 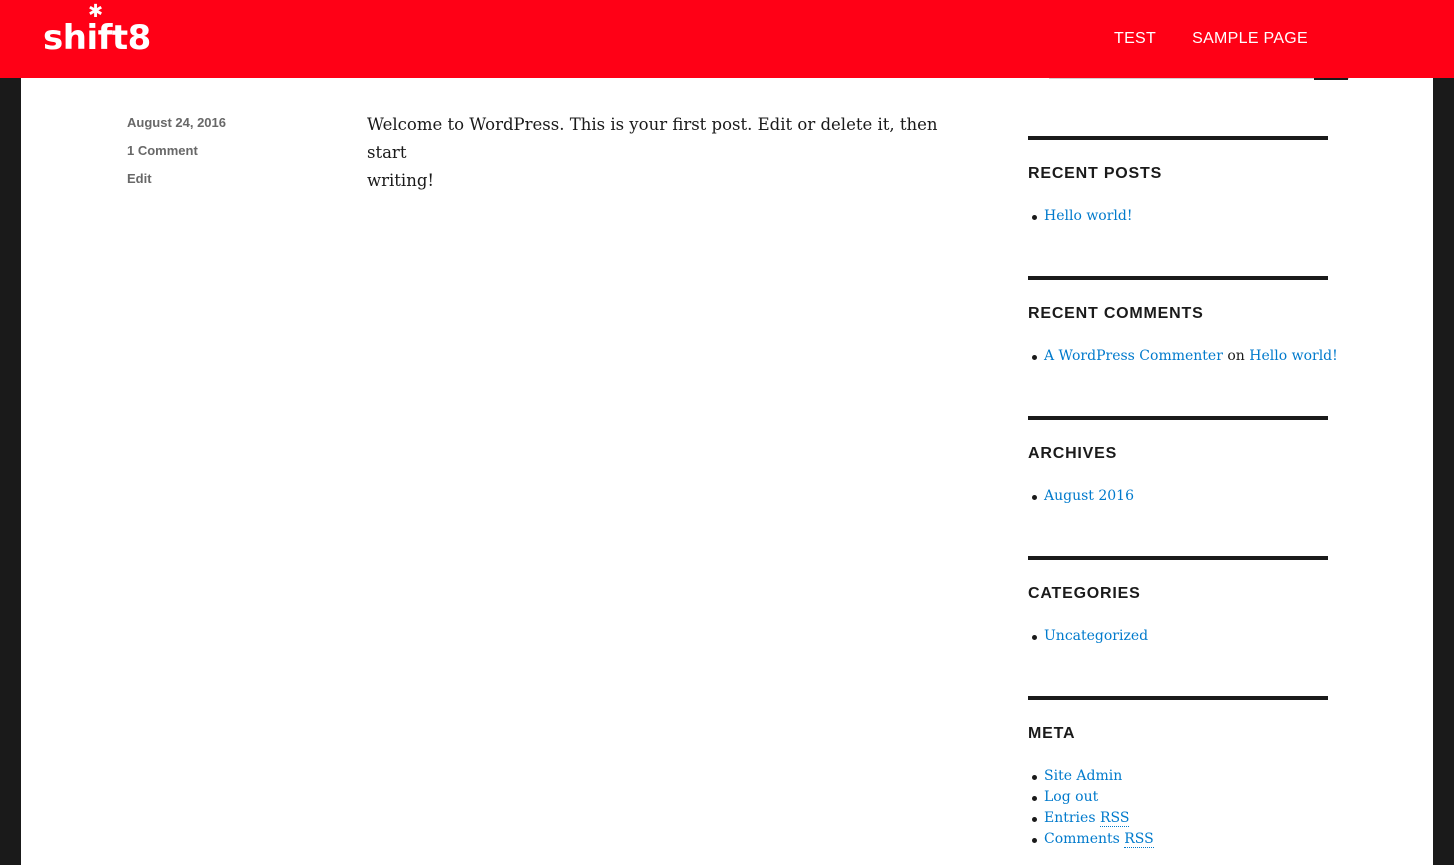 I want to click on site-admin-link: Site Admin, so click(x=1083, y=776).